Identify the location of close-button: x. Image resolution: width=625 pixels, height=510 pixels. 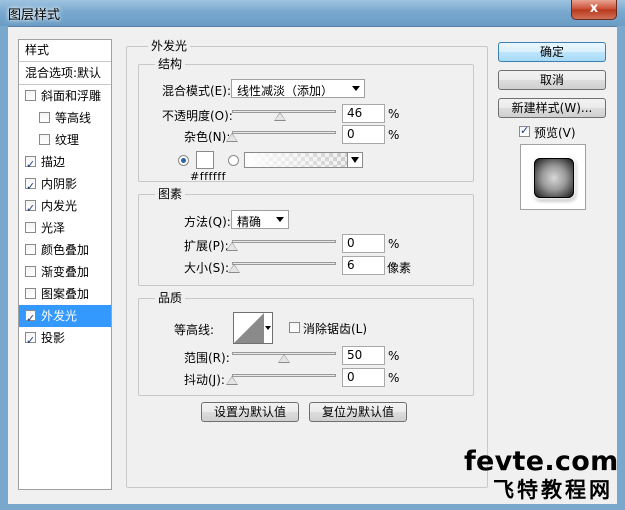
(594, 10).